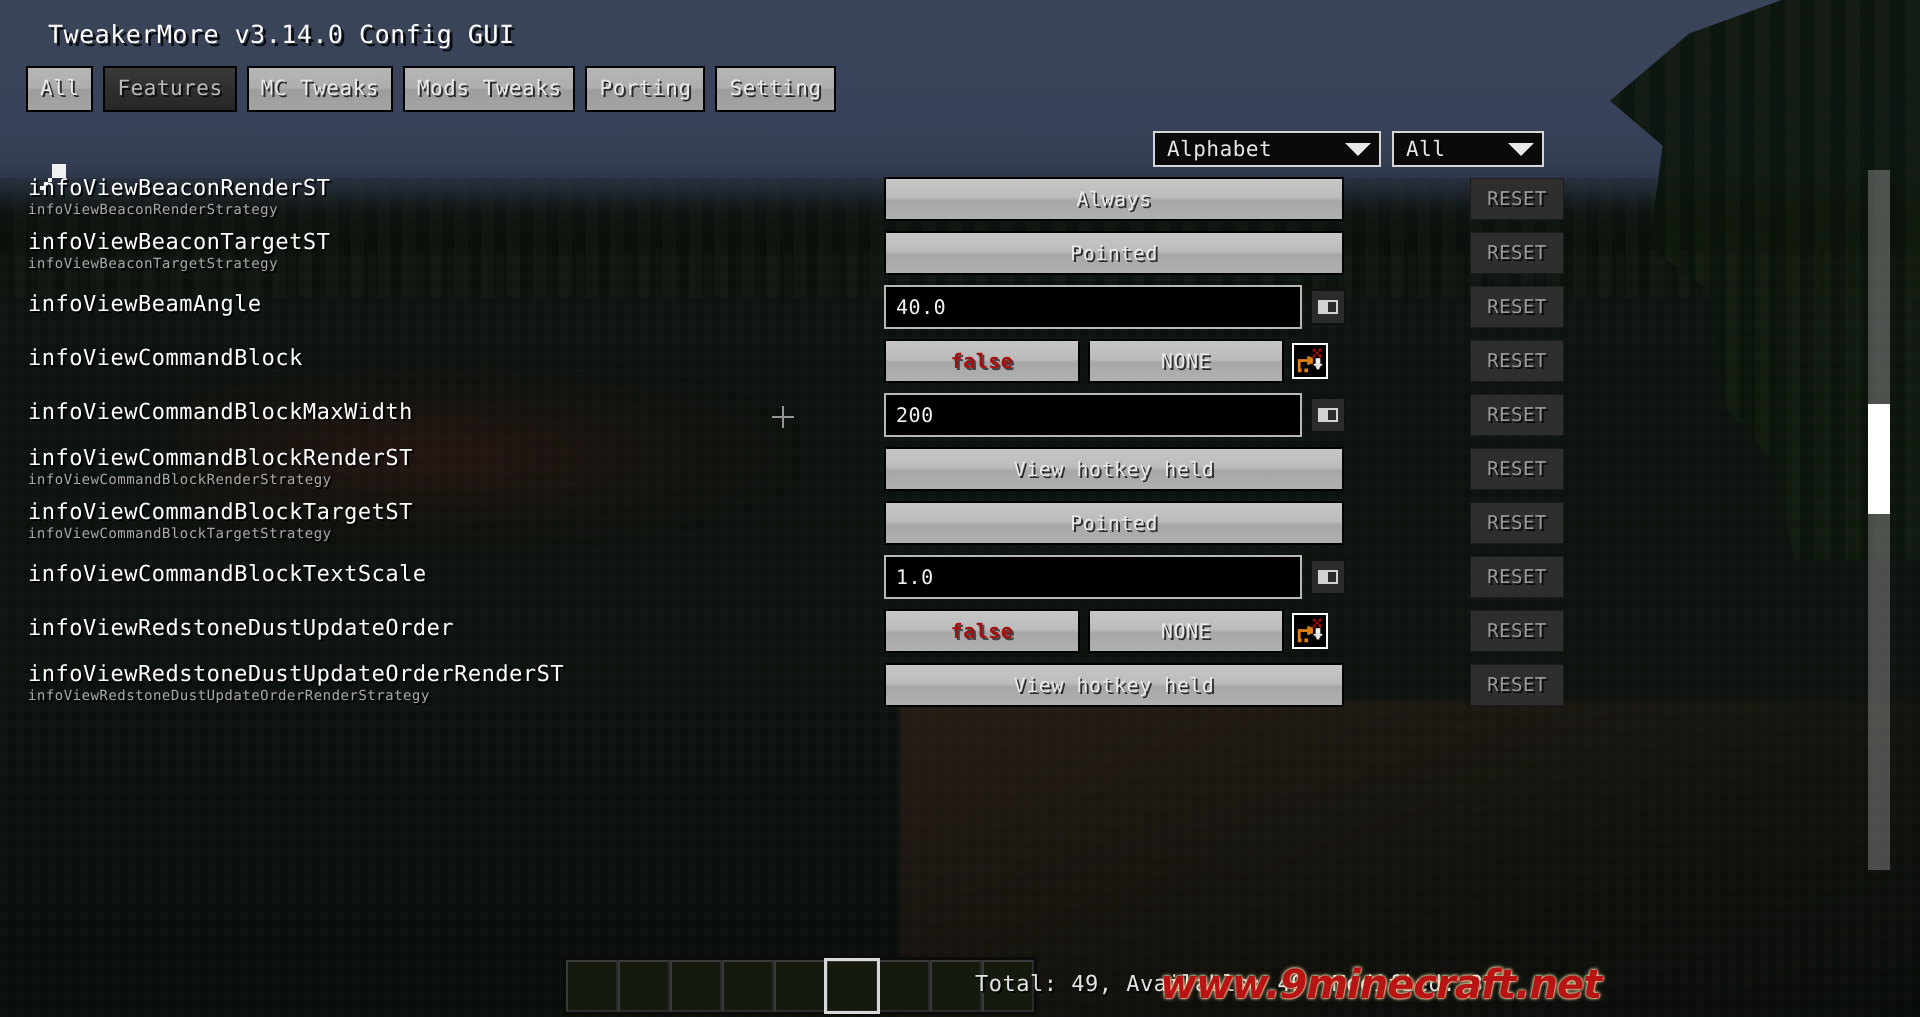 This screenshot has height=1017, width=1920. I want to click on config-entry-name: infoViewCommandBlockTargetST, so click(220, 512).